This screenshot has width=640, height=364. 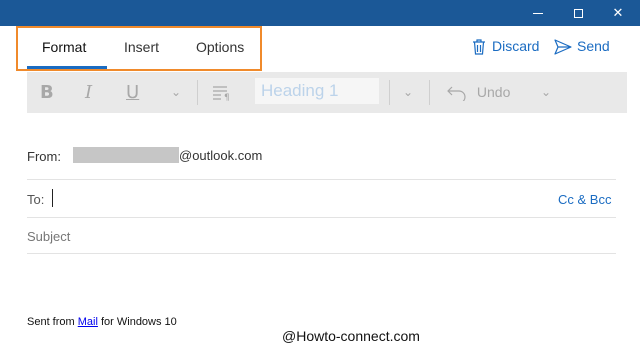 I want to click on close-icon: ✕, so click(x=618, y=12).